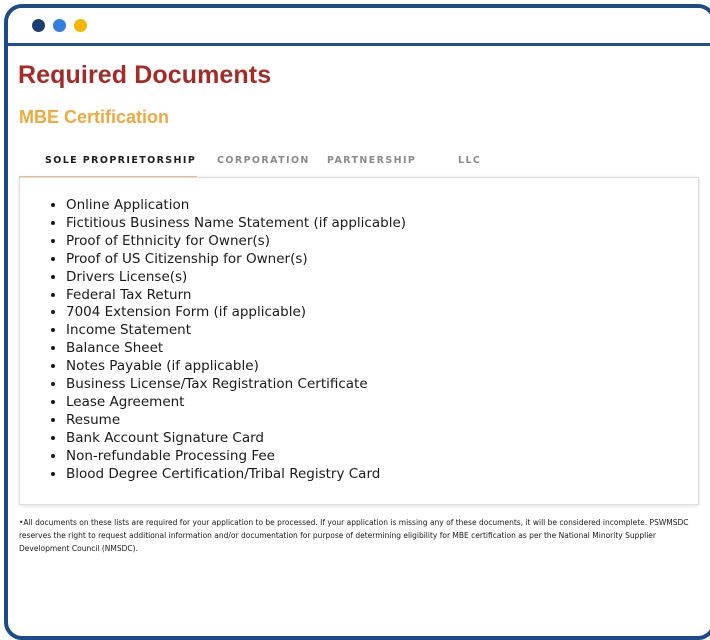 This screenshot has width=710, height=640. Describe the element at coordinates (263, 161) in the screenshot. I see `tab-corporation: CORPORATION` at that location.